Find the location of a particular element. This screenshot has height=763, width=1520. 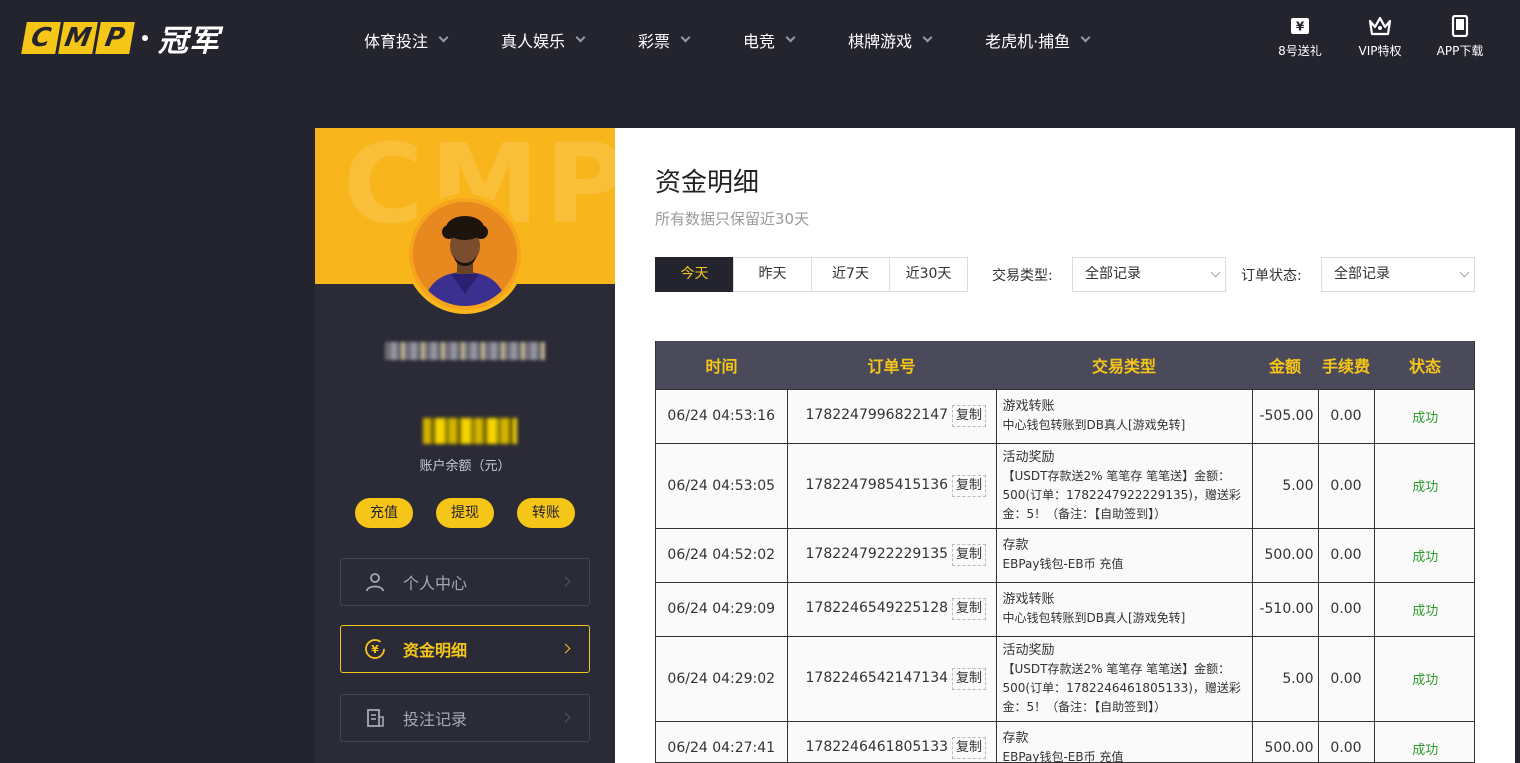

order-number: 1782246549225128 is located at coordinates (877, 608).